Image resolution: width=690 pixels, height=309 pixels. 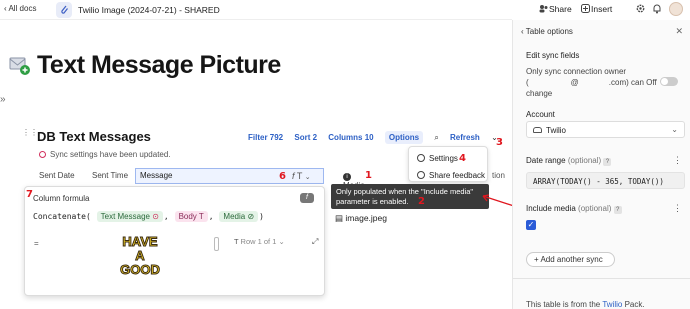 What do you see at coordinates (404, 137) in the screenshot?
I see `options-button: Options` at bounding box center [404, 137].